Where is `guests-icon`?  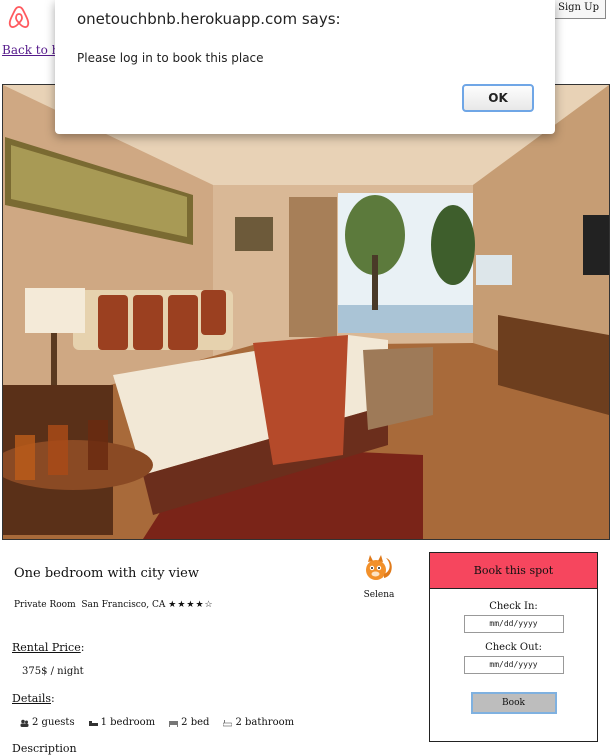 guests-icon is located at coordinates (24, 723).